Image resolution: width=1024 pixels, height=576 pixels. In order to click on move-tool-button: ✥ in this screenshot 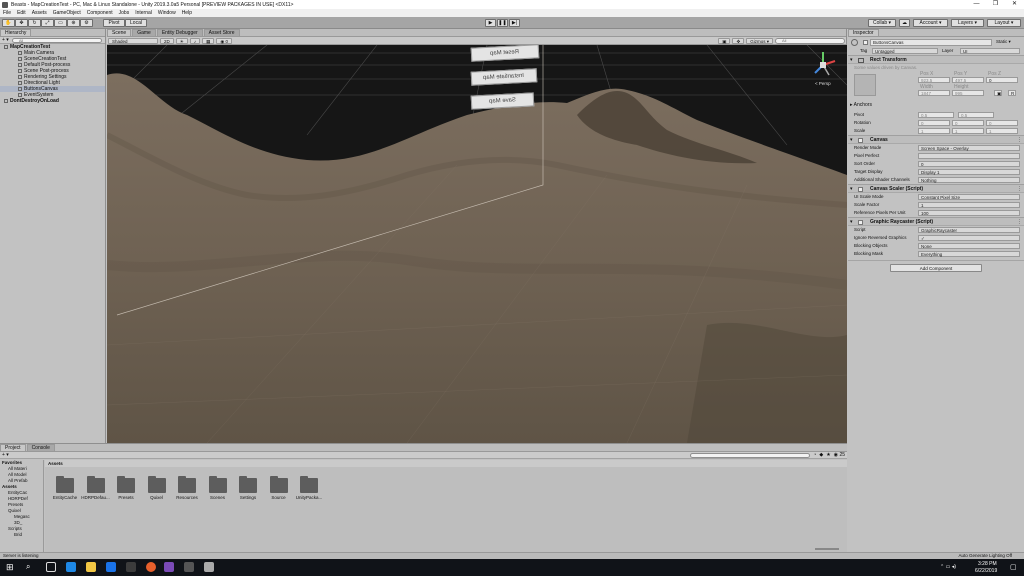, I will do `click(21, 23)`.